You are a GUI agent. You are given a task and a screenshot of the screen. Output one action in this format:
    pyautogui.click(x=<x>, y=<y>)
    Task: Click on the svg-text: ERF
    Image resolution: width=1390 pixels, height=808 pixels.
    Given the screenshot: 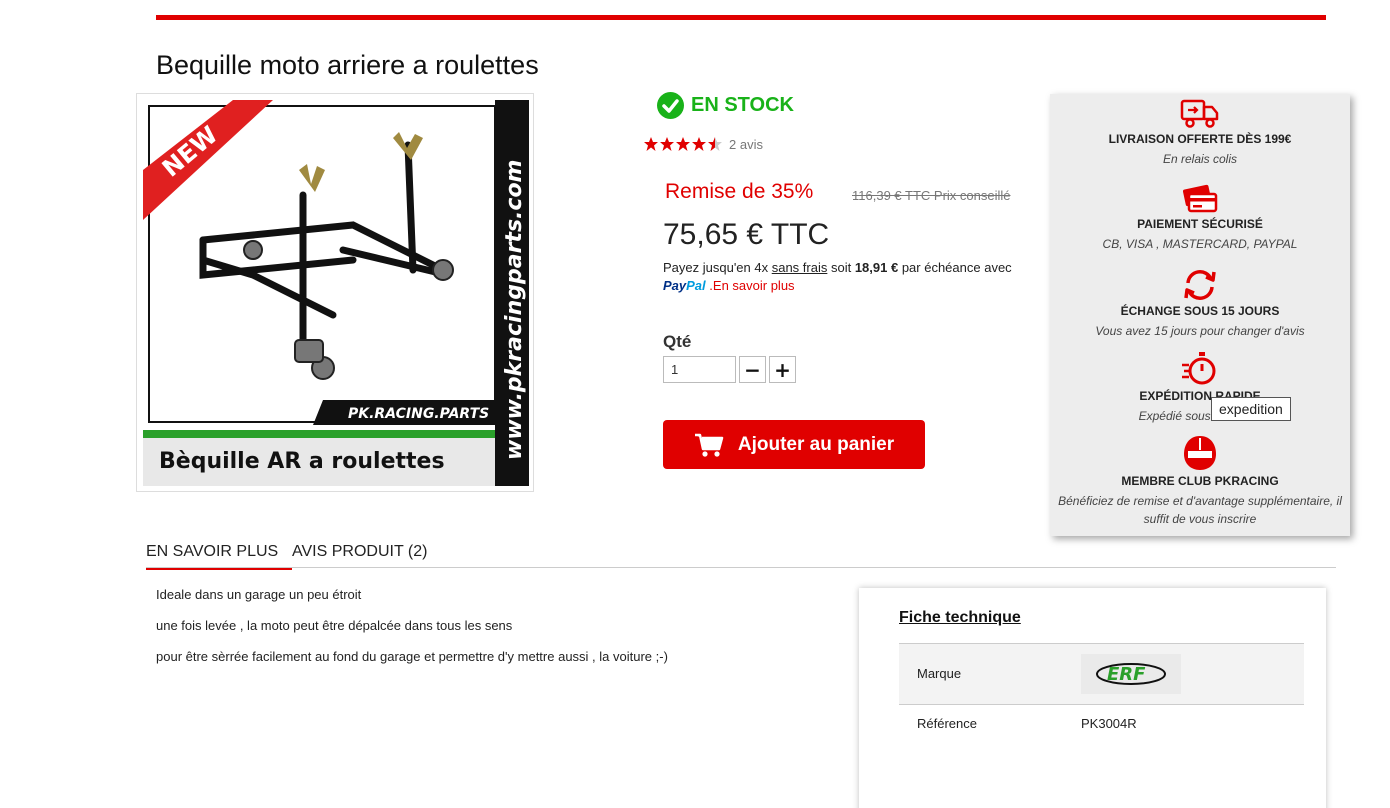 What is the action you would take?
    pyautogui.click(x=1126, y=674)
    